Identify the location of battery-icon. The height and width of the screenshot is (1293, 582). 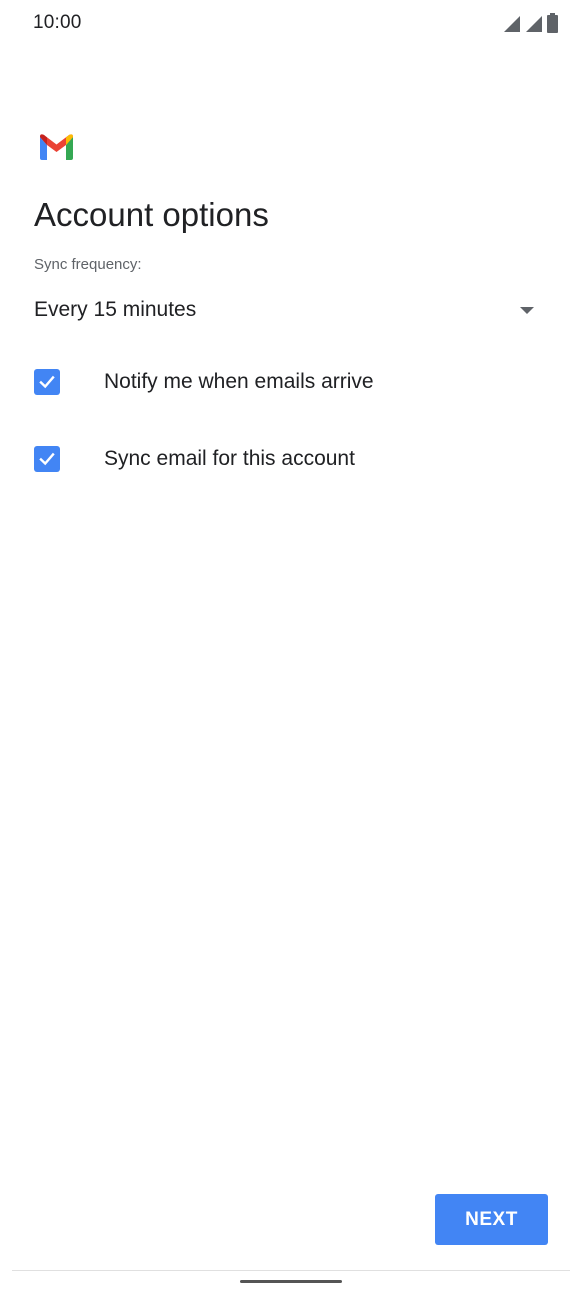
(552, 23).